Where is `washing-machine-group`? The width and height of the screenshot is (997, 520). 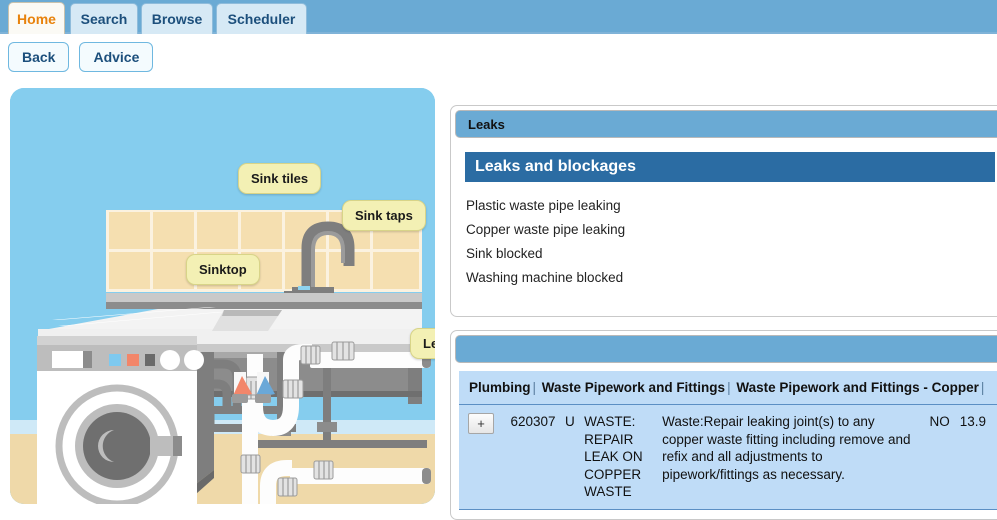 washing-machine-group is located at coordinates (120, 420).